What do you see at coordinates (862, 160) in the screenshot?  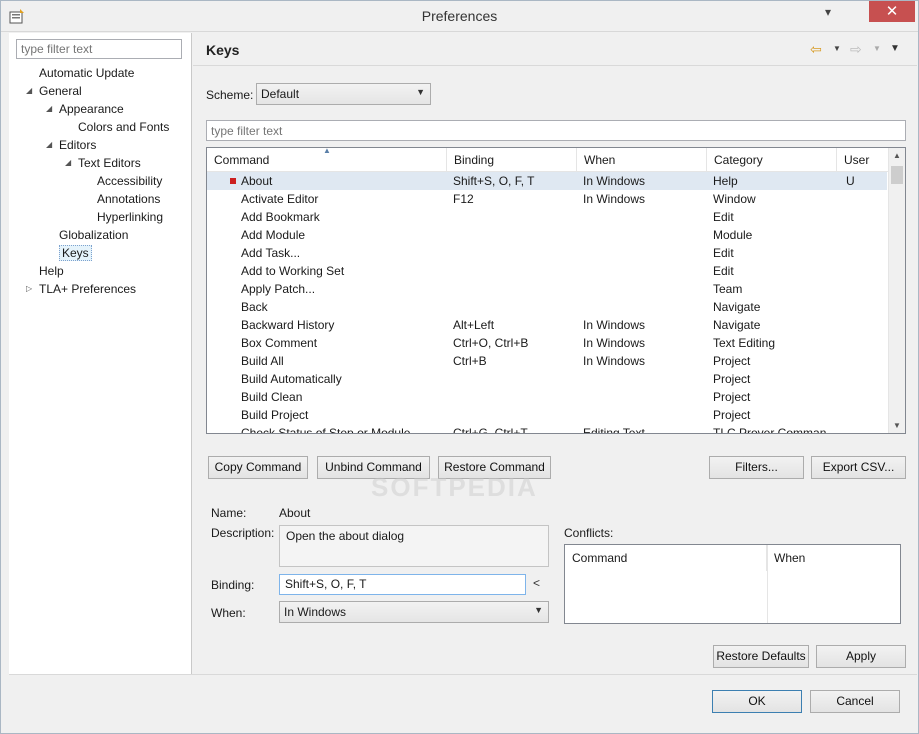 I see `column-header-user: User` at bounding box center [862, 160].